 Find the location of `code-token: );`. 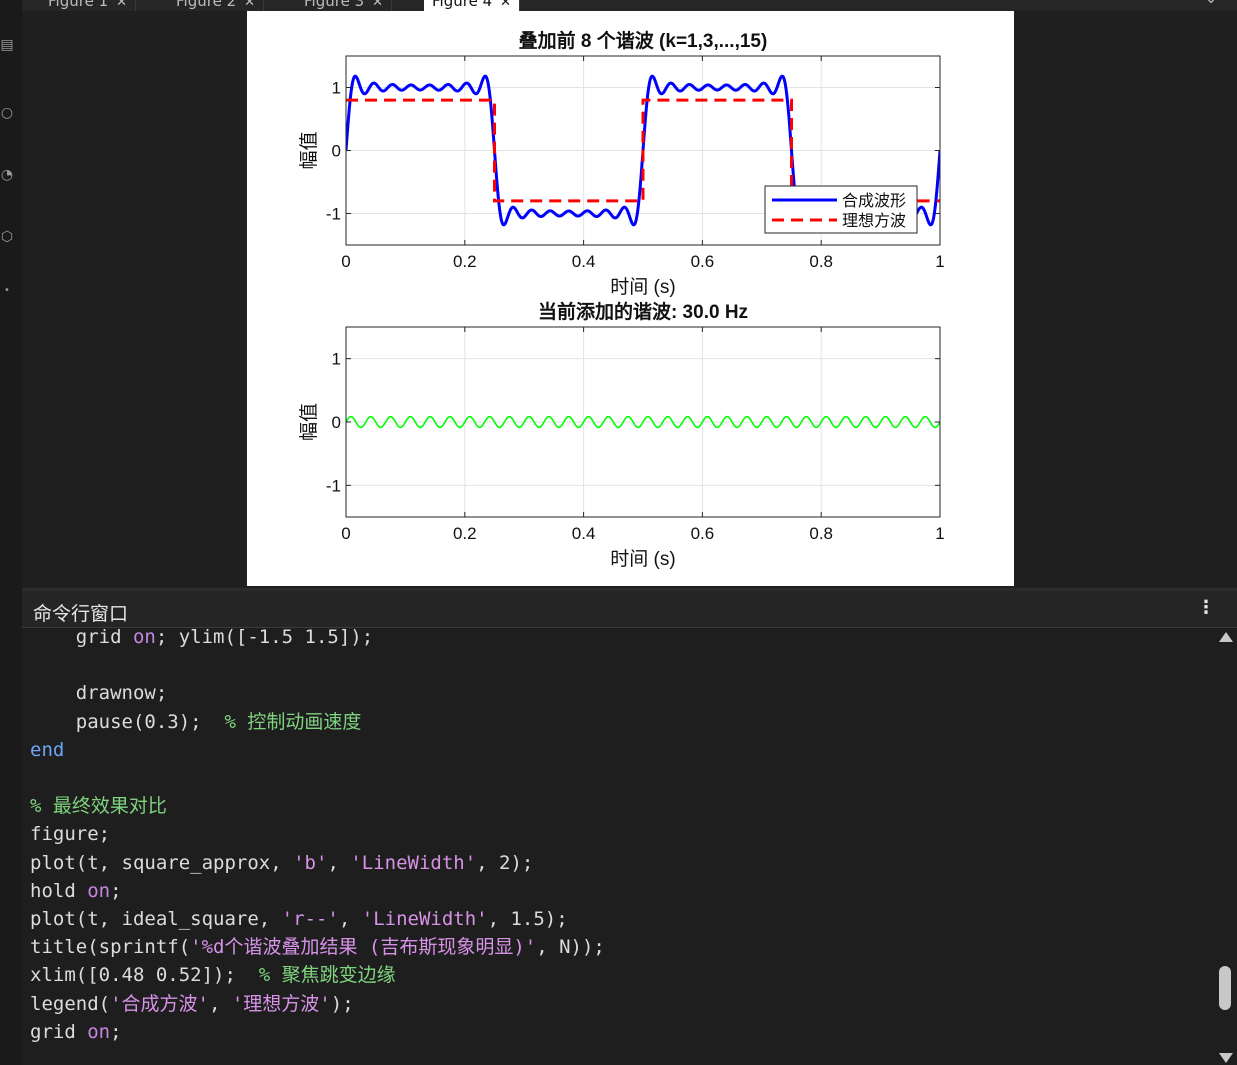

code-token: ); is located at coordinates (342, 1003).